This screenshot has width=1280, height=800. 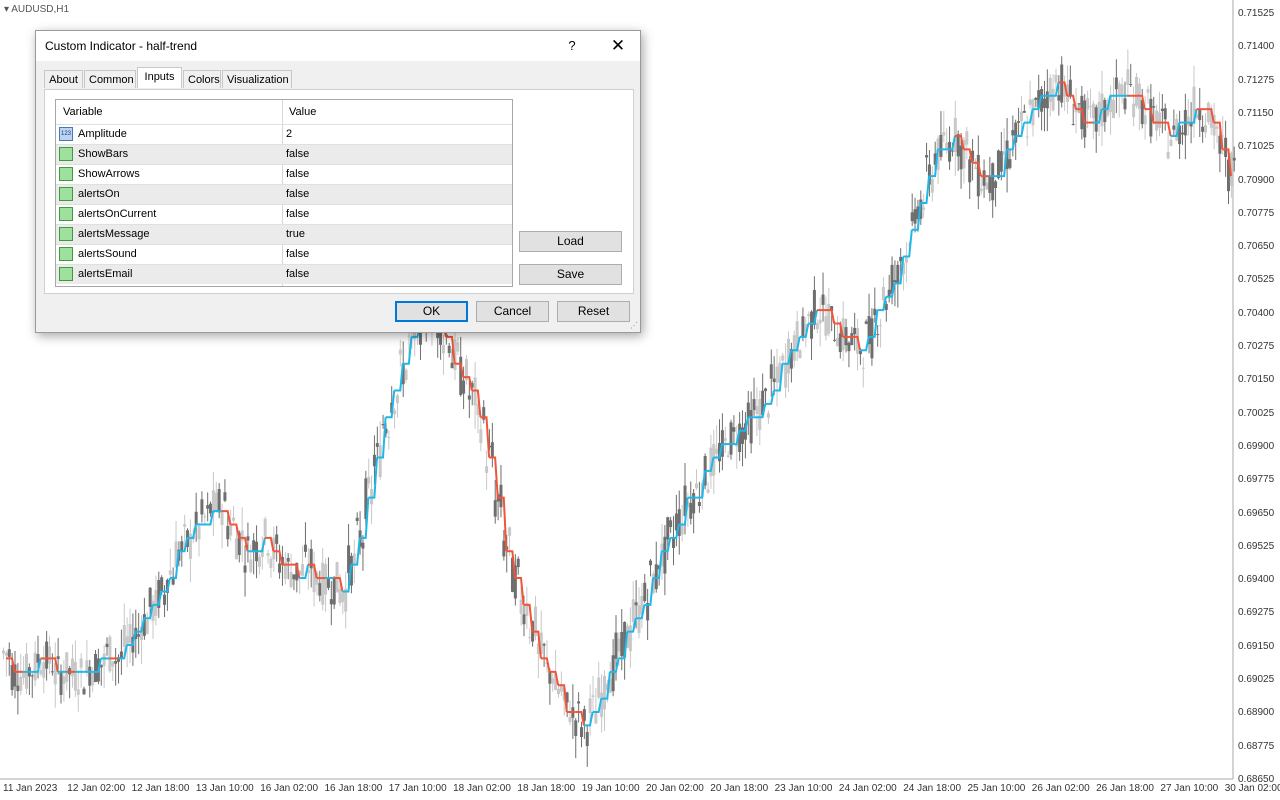 I want to click on tab-visualization: Visualization, so click(x=257, y=79).